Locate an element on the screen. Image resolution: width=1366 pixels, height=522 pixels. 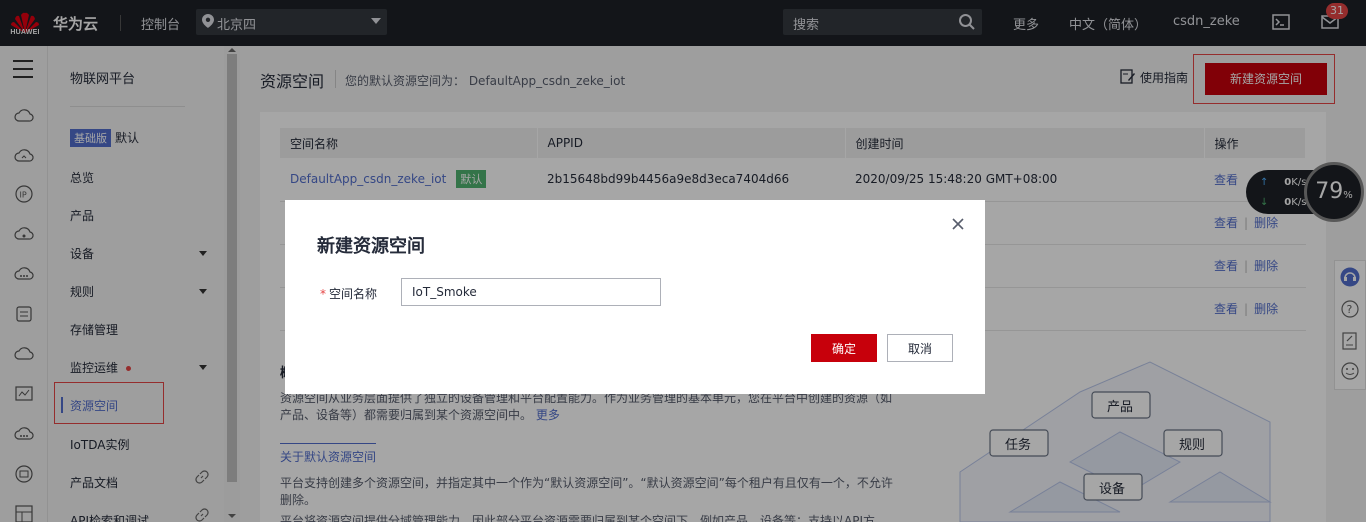
space-name-input is located at coordinates (531, 292).